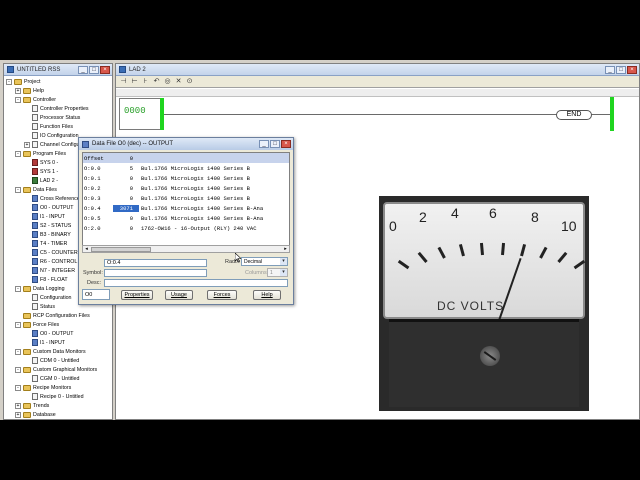 The width and height of the screenshot is (640, 480). Describe the element at coordinates (155, 273) in the screenshot. I see `symbol-field` at that location.